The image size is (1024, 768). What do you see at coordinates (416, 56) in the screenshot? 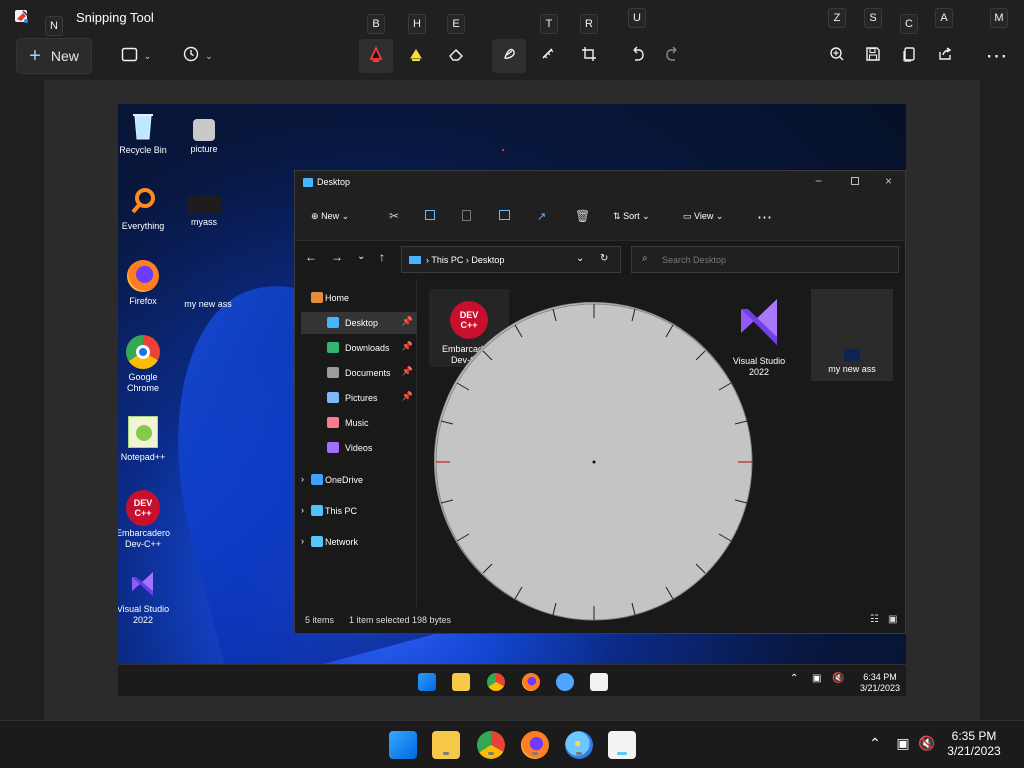
I see `highlighter-button` at bounding box center [416, 56].